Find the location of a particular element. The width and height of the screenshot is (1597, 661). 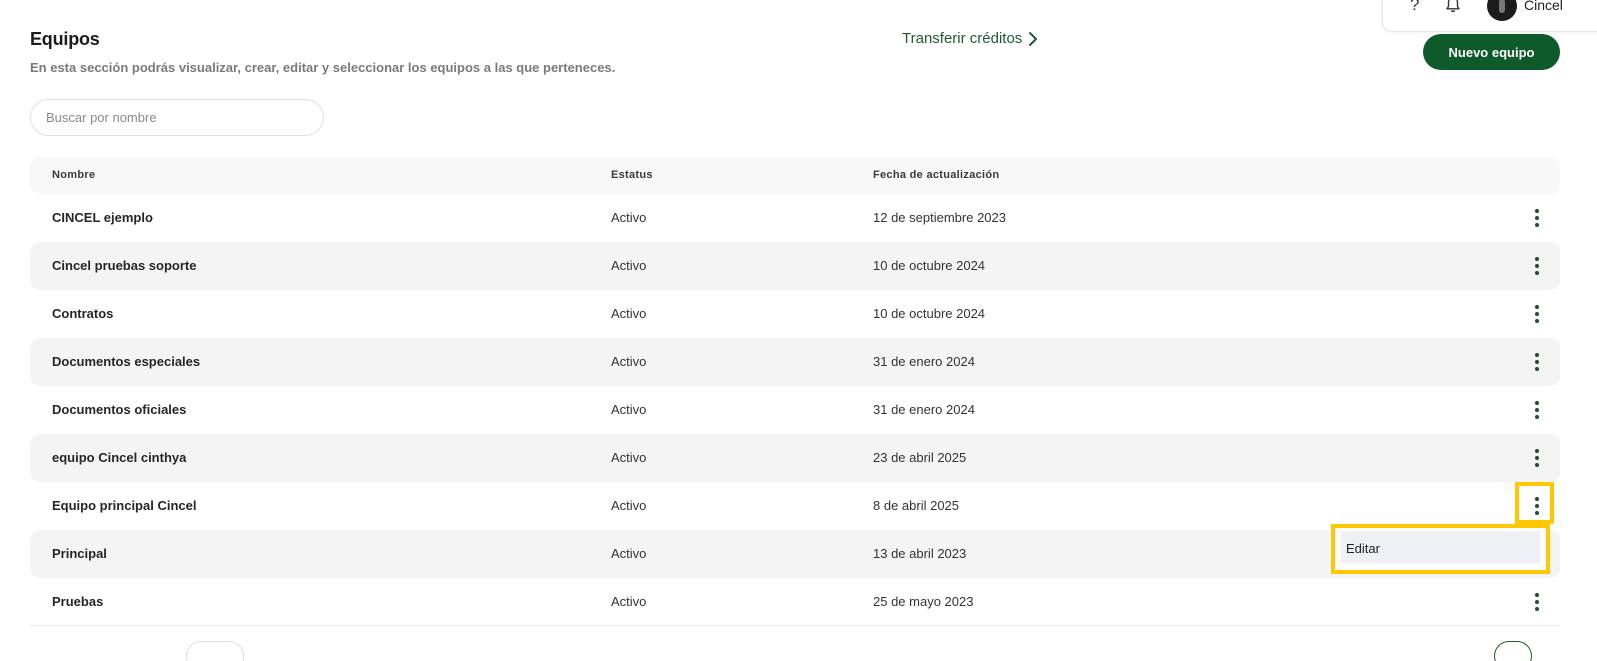

column-header-name: Nombre is located at coordinates (73, 175).